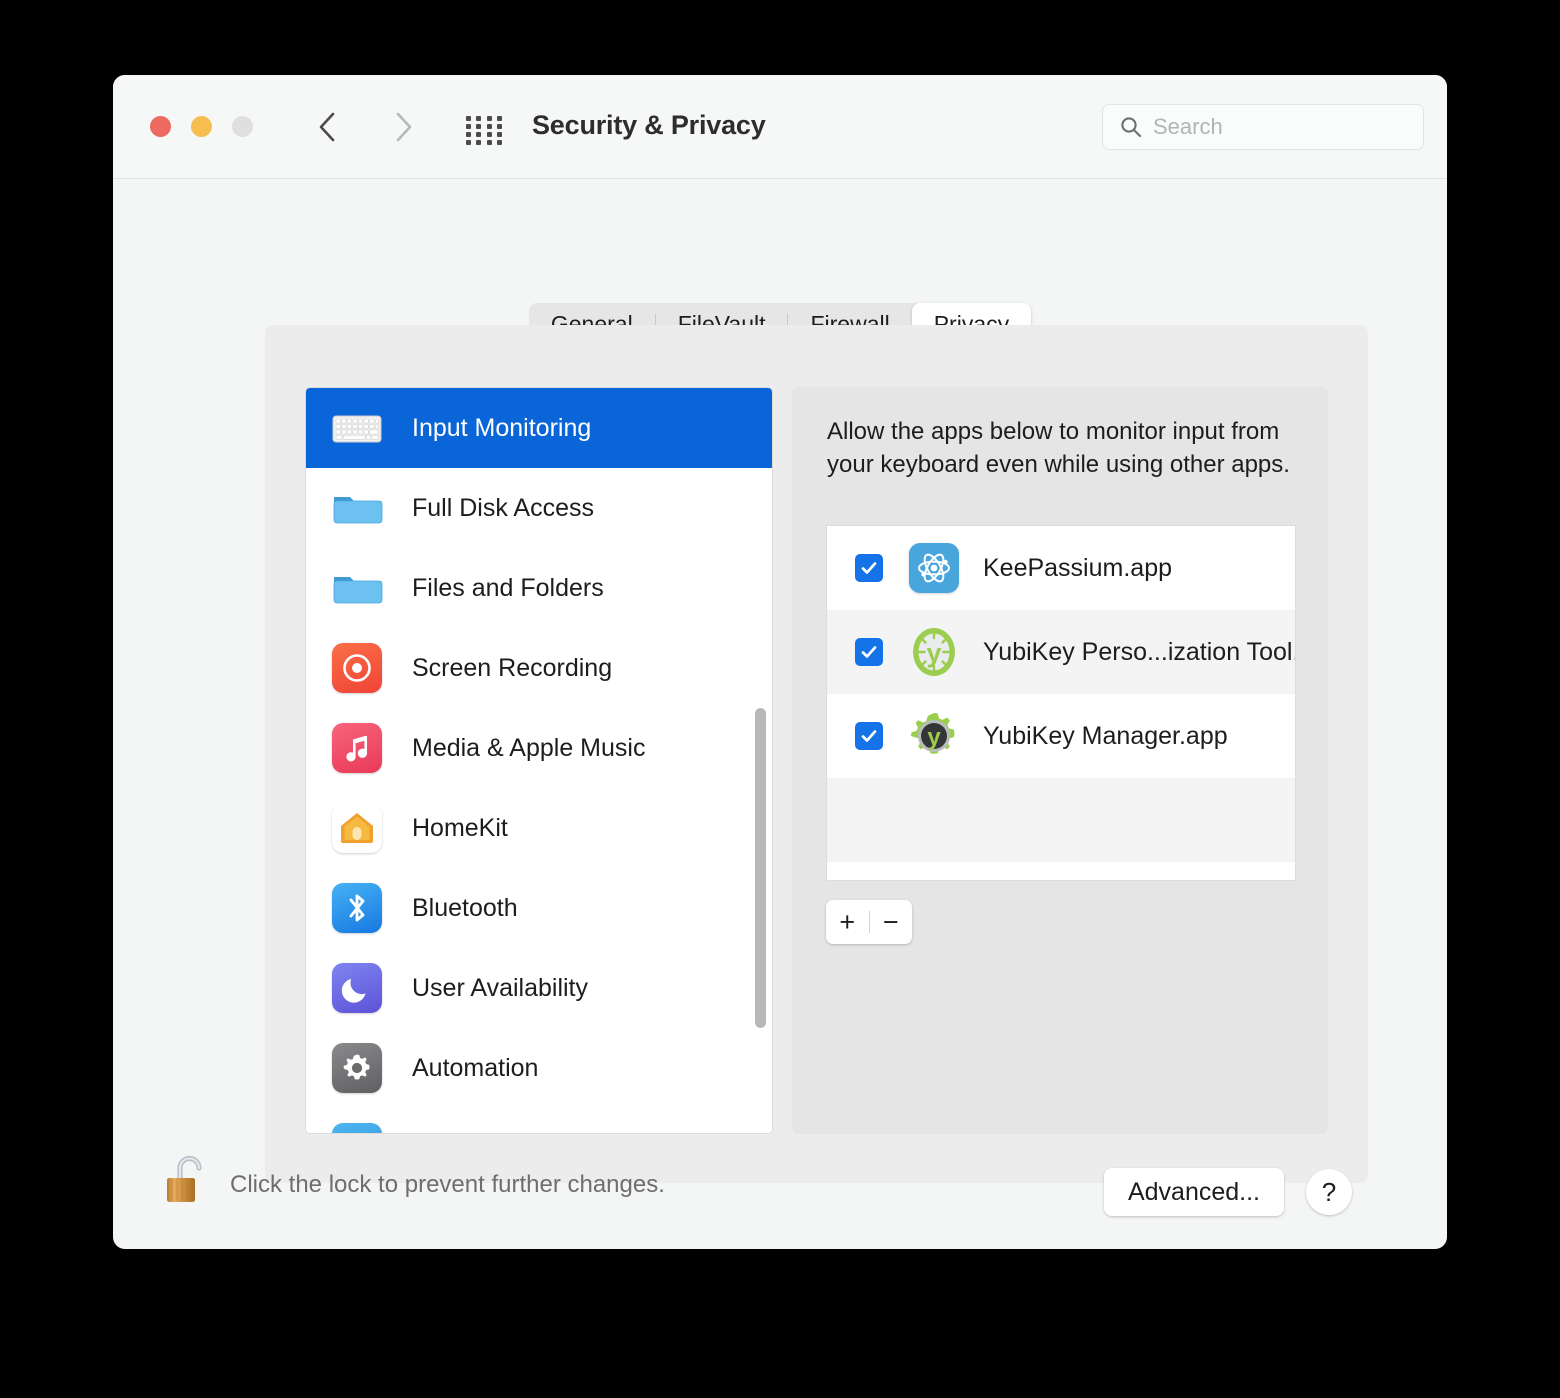 This screenshot has width=1560, height=1398. What do you see at coordinates (465, 907) in the screenshot?
I see `sidebar-item-label: Bluetooth` at bounding box center [465, 907].